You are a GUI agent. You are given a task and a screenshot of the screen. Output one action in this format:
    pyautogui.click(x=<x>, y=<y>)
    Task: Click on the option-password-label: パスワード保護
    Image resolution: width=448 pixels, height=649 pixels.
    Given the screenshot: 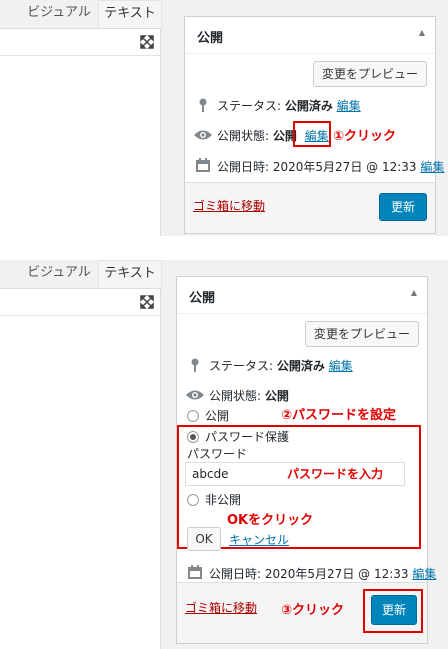 What is the action you would take?
    pyautogui.click(x=247, y=437)
    